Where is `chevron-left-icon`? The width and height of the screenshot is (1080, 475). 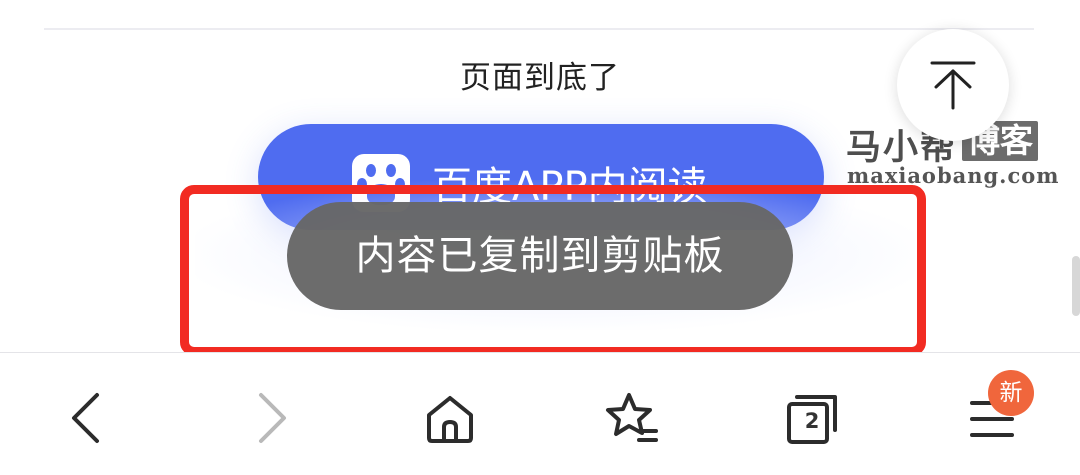 chevron-left-icon is located at coordinates (85, 418).